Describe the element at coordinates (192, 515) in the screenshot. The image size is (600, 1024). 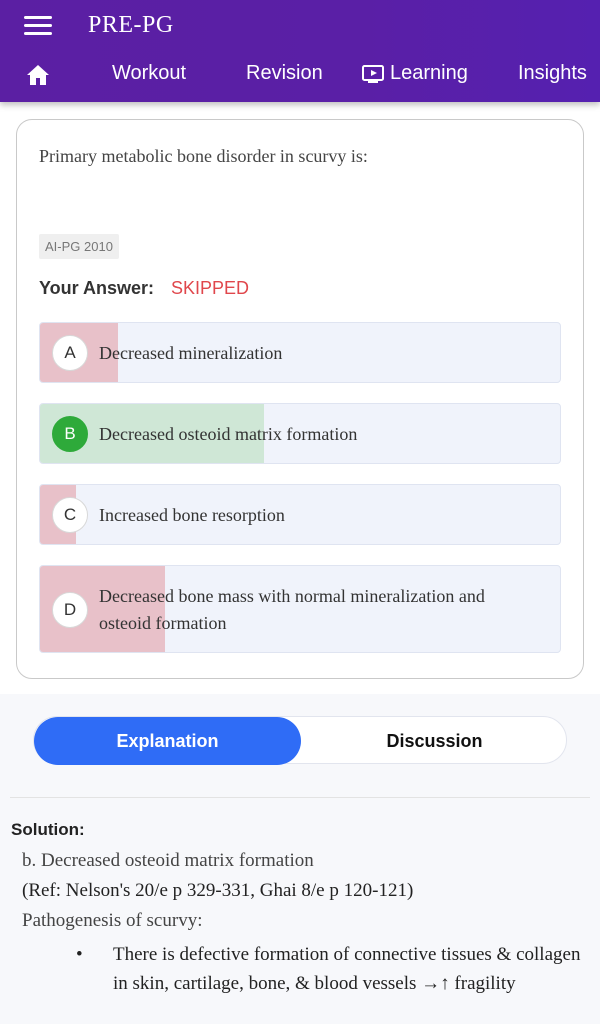
I see `option-c-text: Increased bone resorption` at that location.